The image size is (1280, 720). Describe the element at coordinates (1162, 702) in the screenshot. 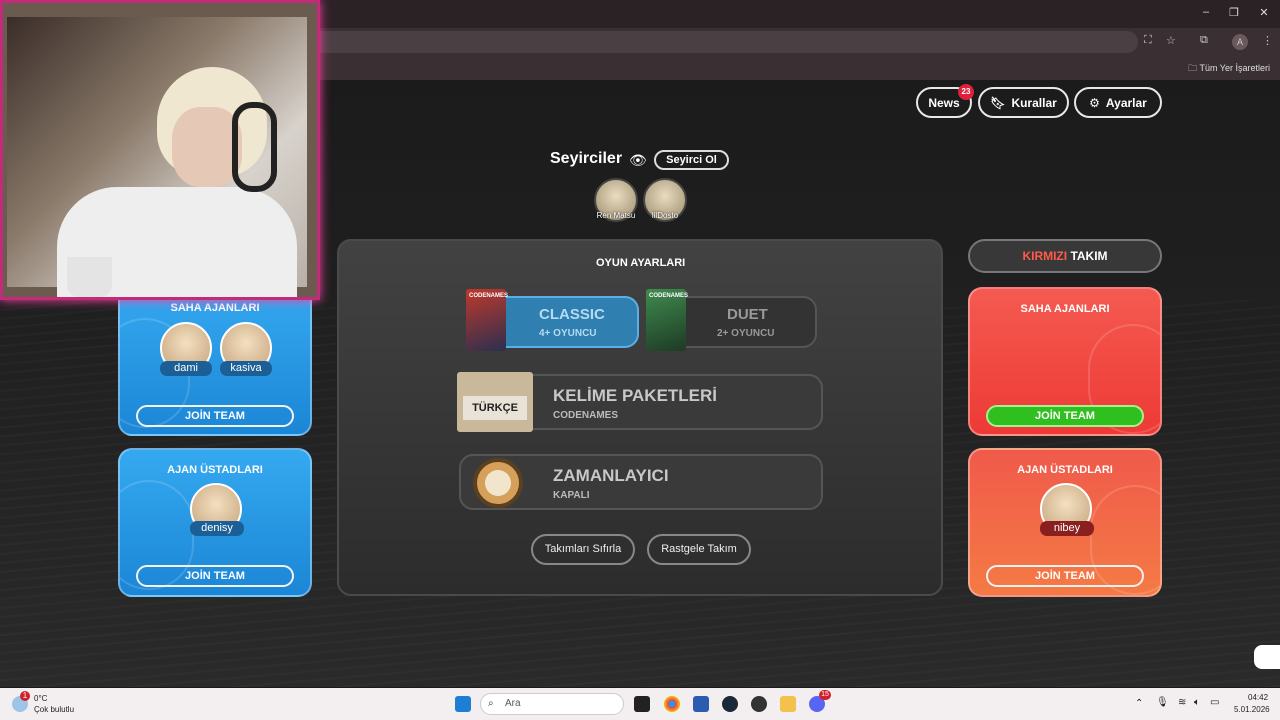

I see `microphone-icon: 🎙︎` at that location.